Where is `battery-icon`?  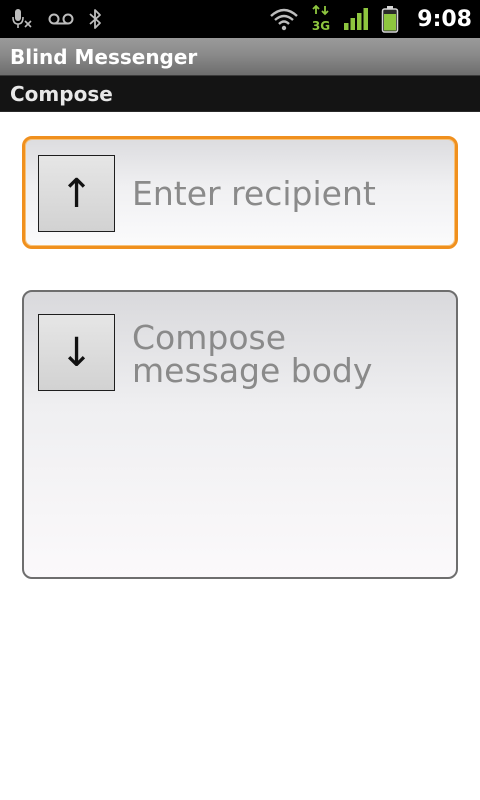 battery-icon is located at coordinates (390, 19).